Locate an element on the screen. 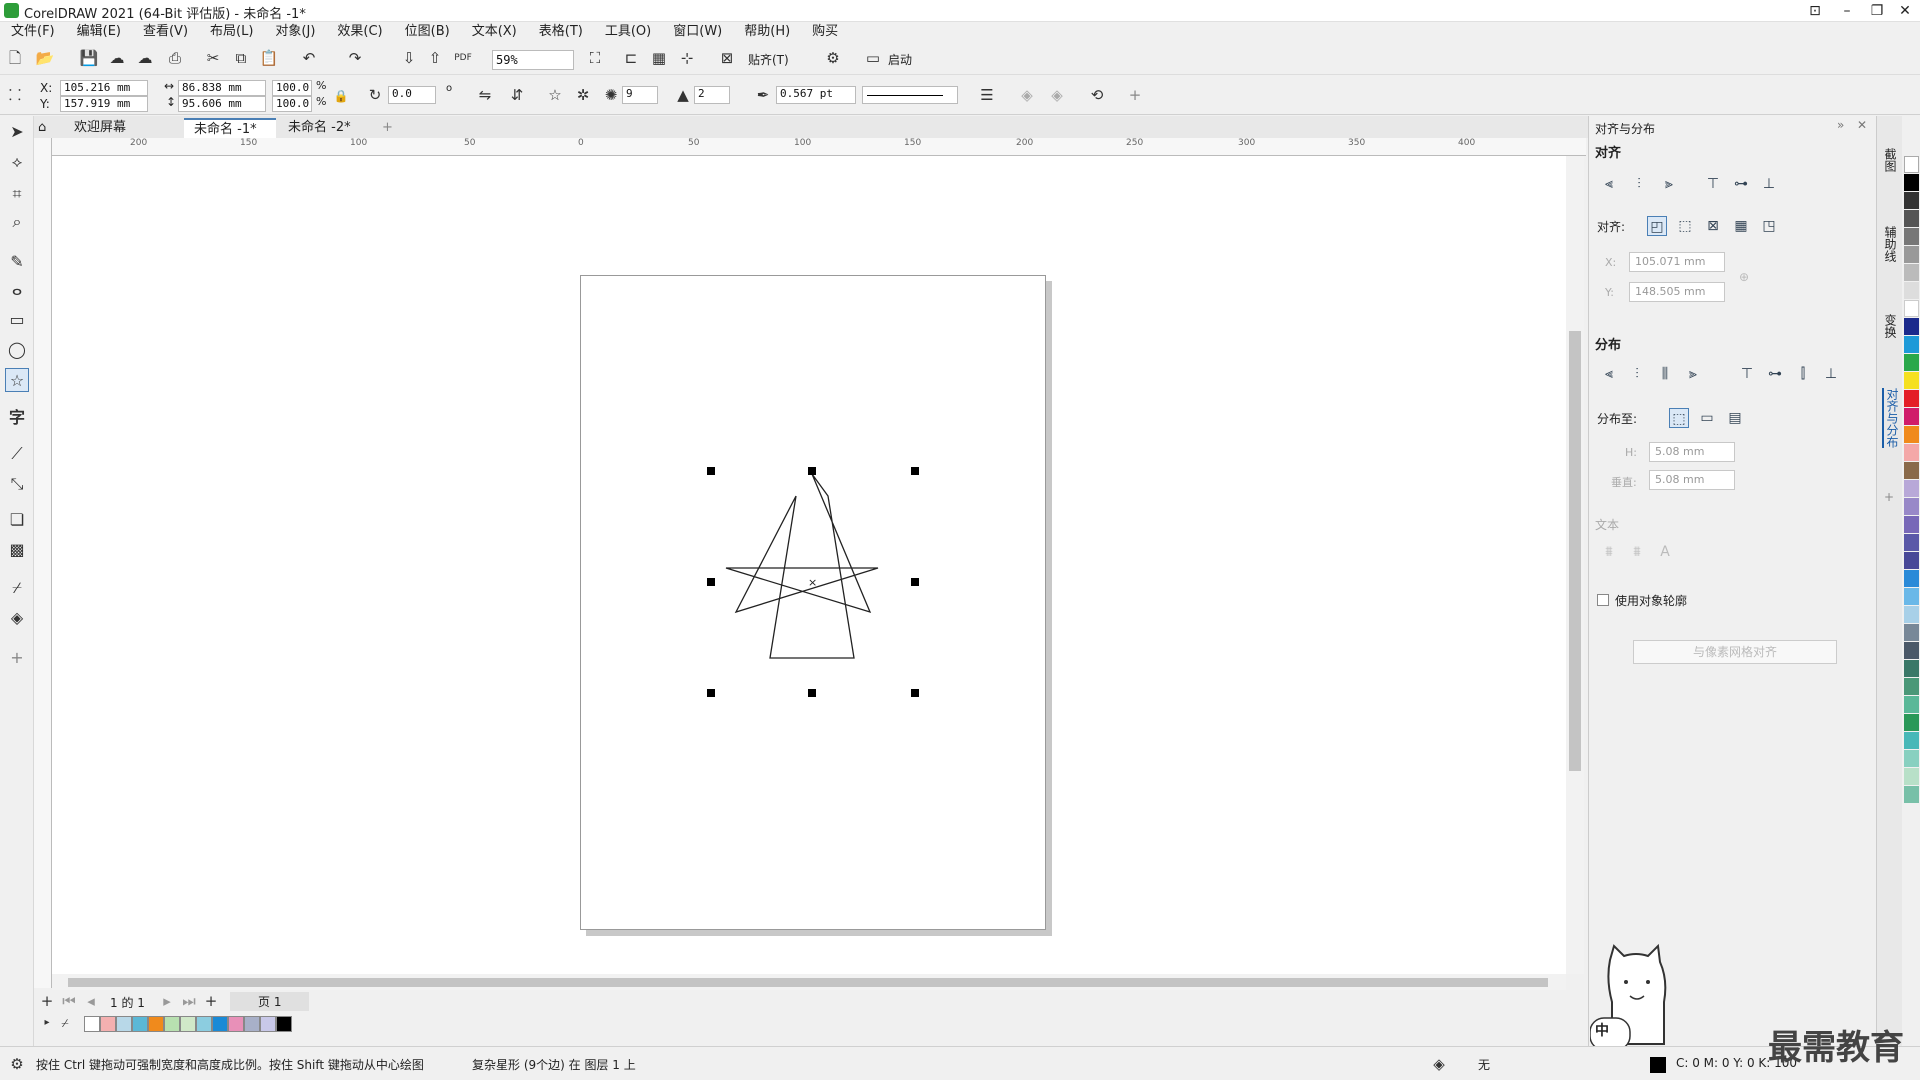 The height and width of the screenshot is (1080, 1920). align-bottom-icon: ⊥ is located at coordinates (1769, 184).